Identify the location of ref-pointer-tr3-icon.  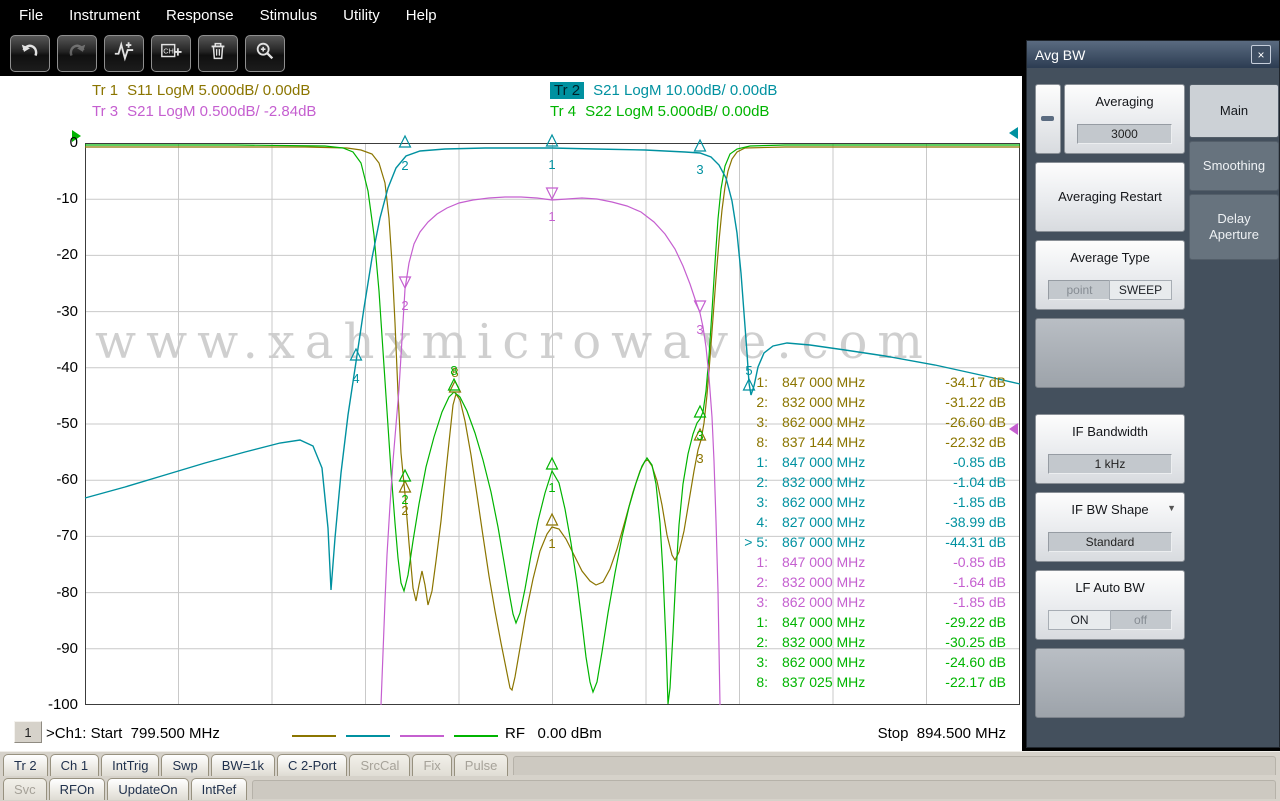
(1013, 429).